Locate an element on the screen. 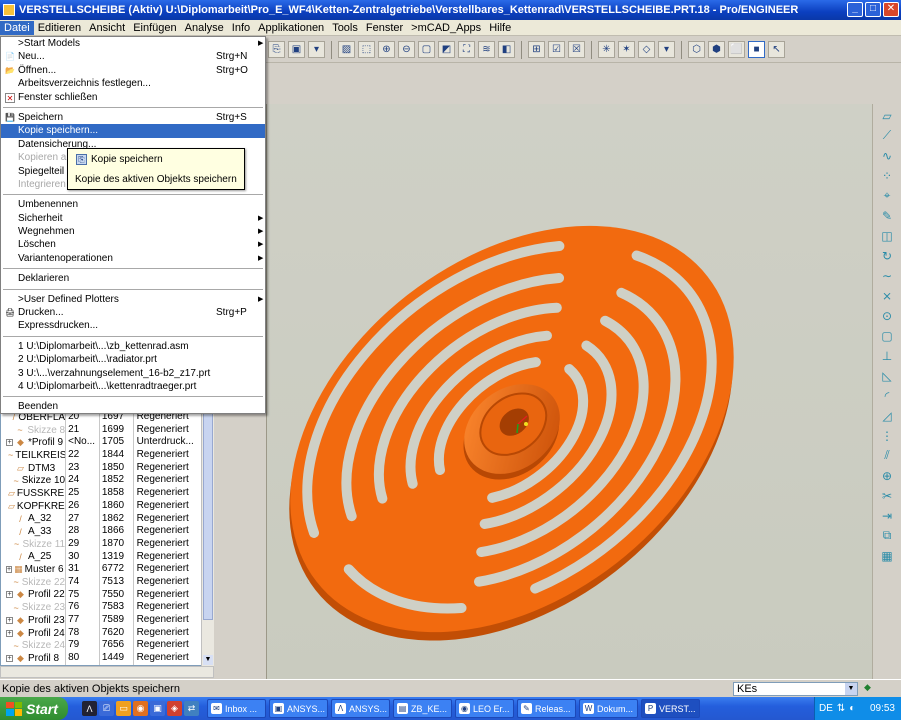  menu-item-umbenennen: Umbenennen is located at coordinates (133, 204).